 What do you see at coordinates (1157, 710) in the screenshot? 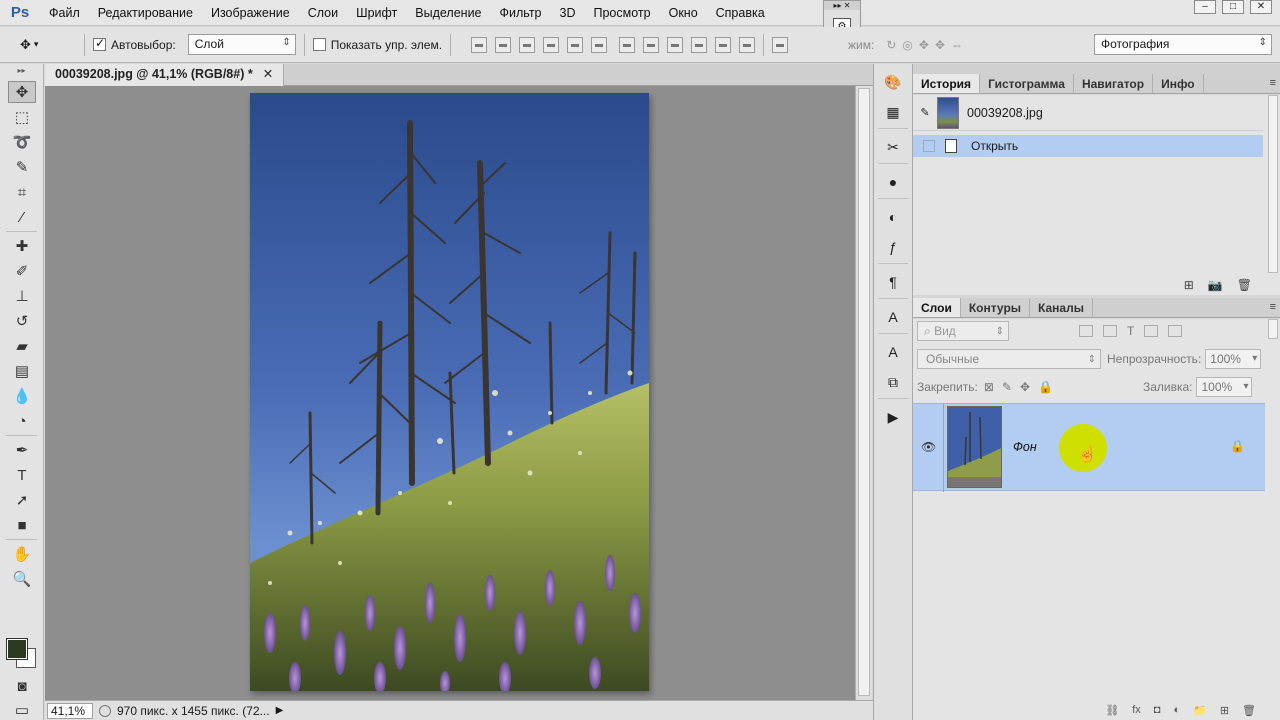
I see `add-mask-icon: ◘` at bounding box center [1157, 710].